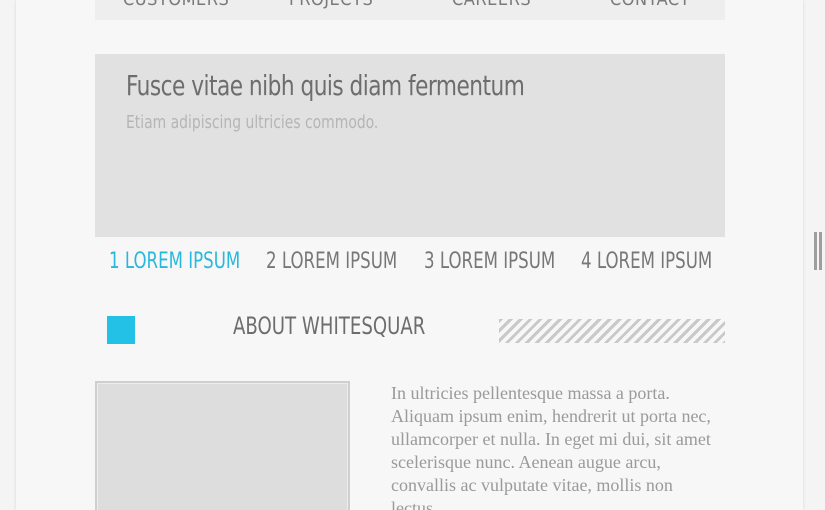  Describe the element at coordinates (252, 122) in the screenshot. I see `hero-subtitle: Etiam adipiscing ultricies commodo.` at that location.